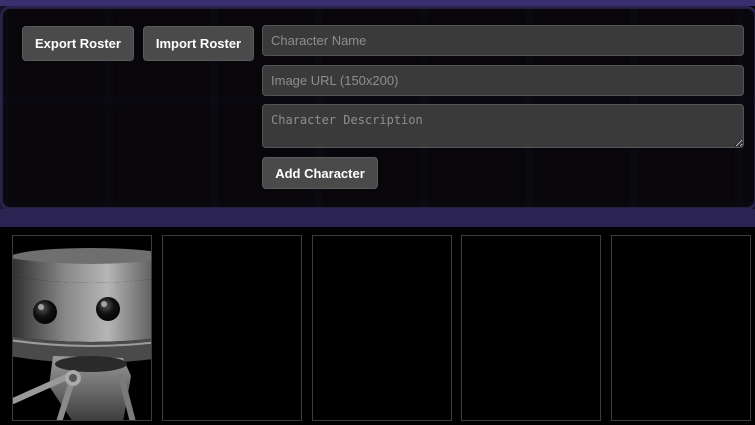 The height and width of the screenshot is (425, 755). What do you see at coordinates (503, 126) in the screenshot?
I see `character-description-textarea` at bounding box center [503, 126].